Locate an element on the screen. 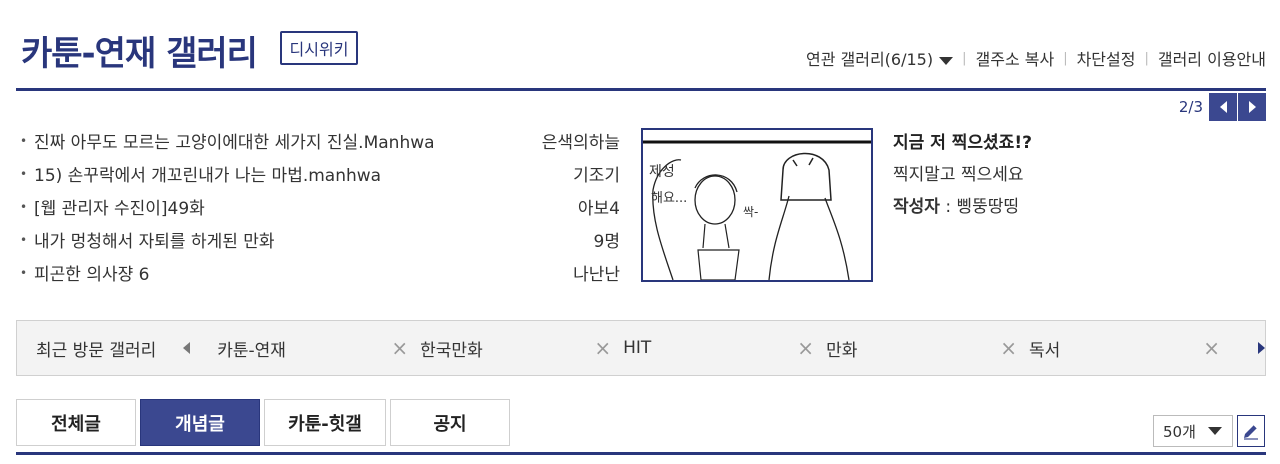 The width and height of the screenshot is (1280, 464). gallery-title: 카툰-연재 갤러리 is located at coordinates (139, 50).